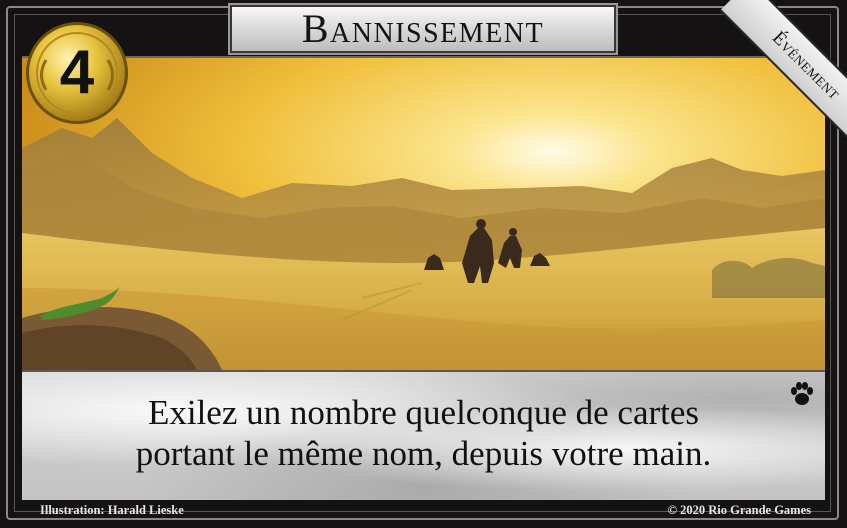 Image resolution: width=847 pixels, height=528 pixels. What do you see at coordinates (112, 510) in the screenshot?
I see `illustration-credit: Illustration: Harald Lieske` at bounding box center [112, 510].